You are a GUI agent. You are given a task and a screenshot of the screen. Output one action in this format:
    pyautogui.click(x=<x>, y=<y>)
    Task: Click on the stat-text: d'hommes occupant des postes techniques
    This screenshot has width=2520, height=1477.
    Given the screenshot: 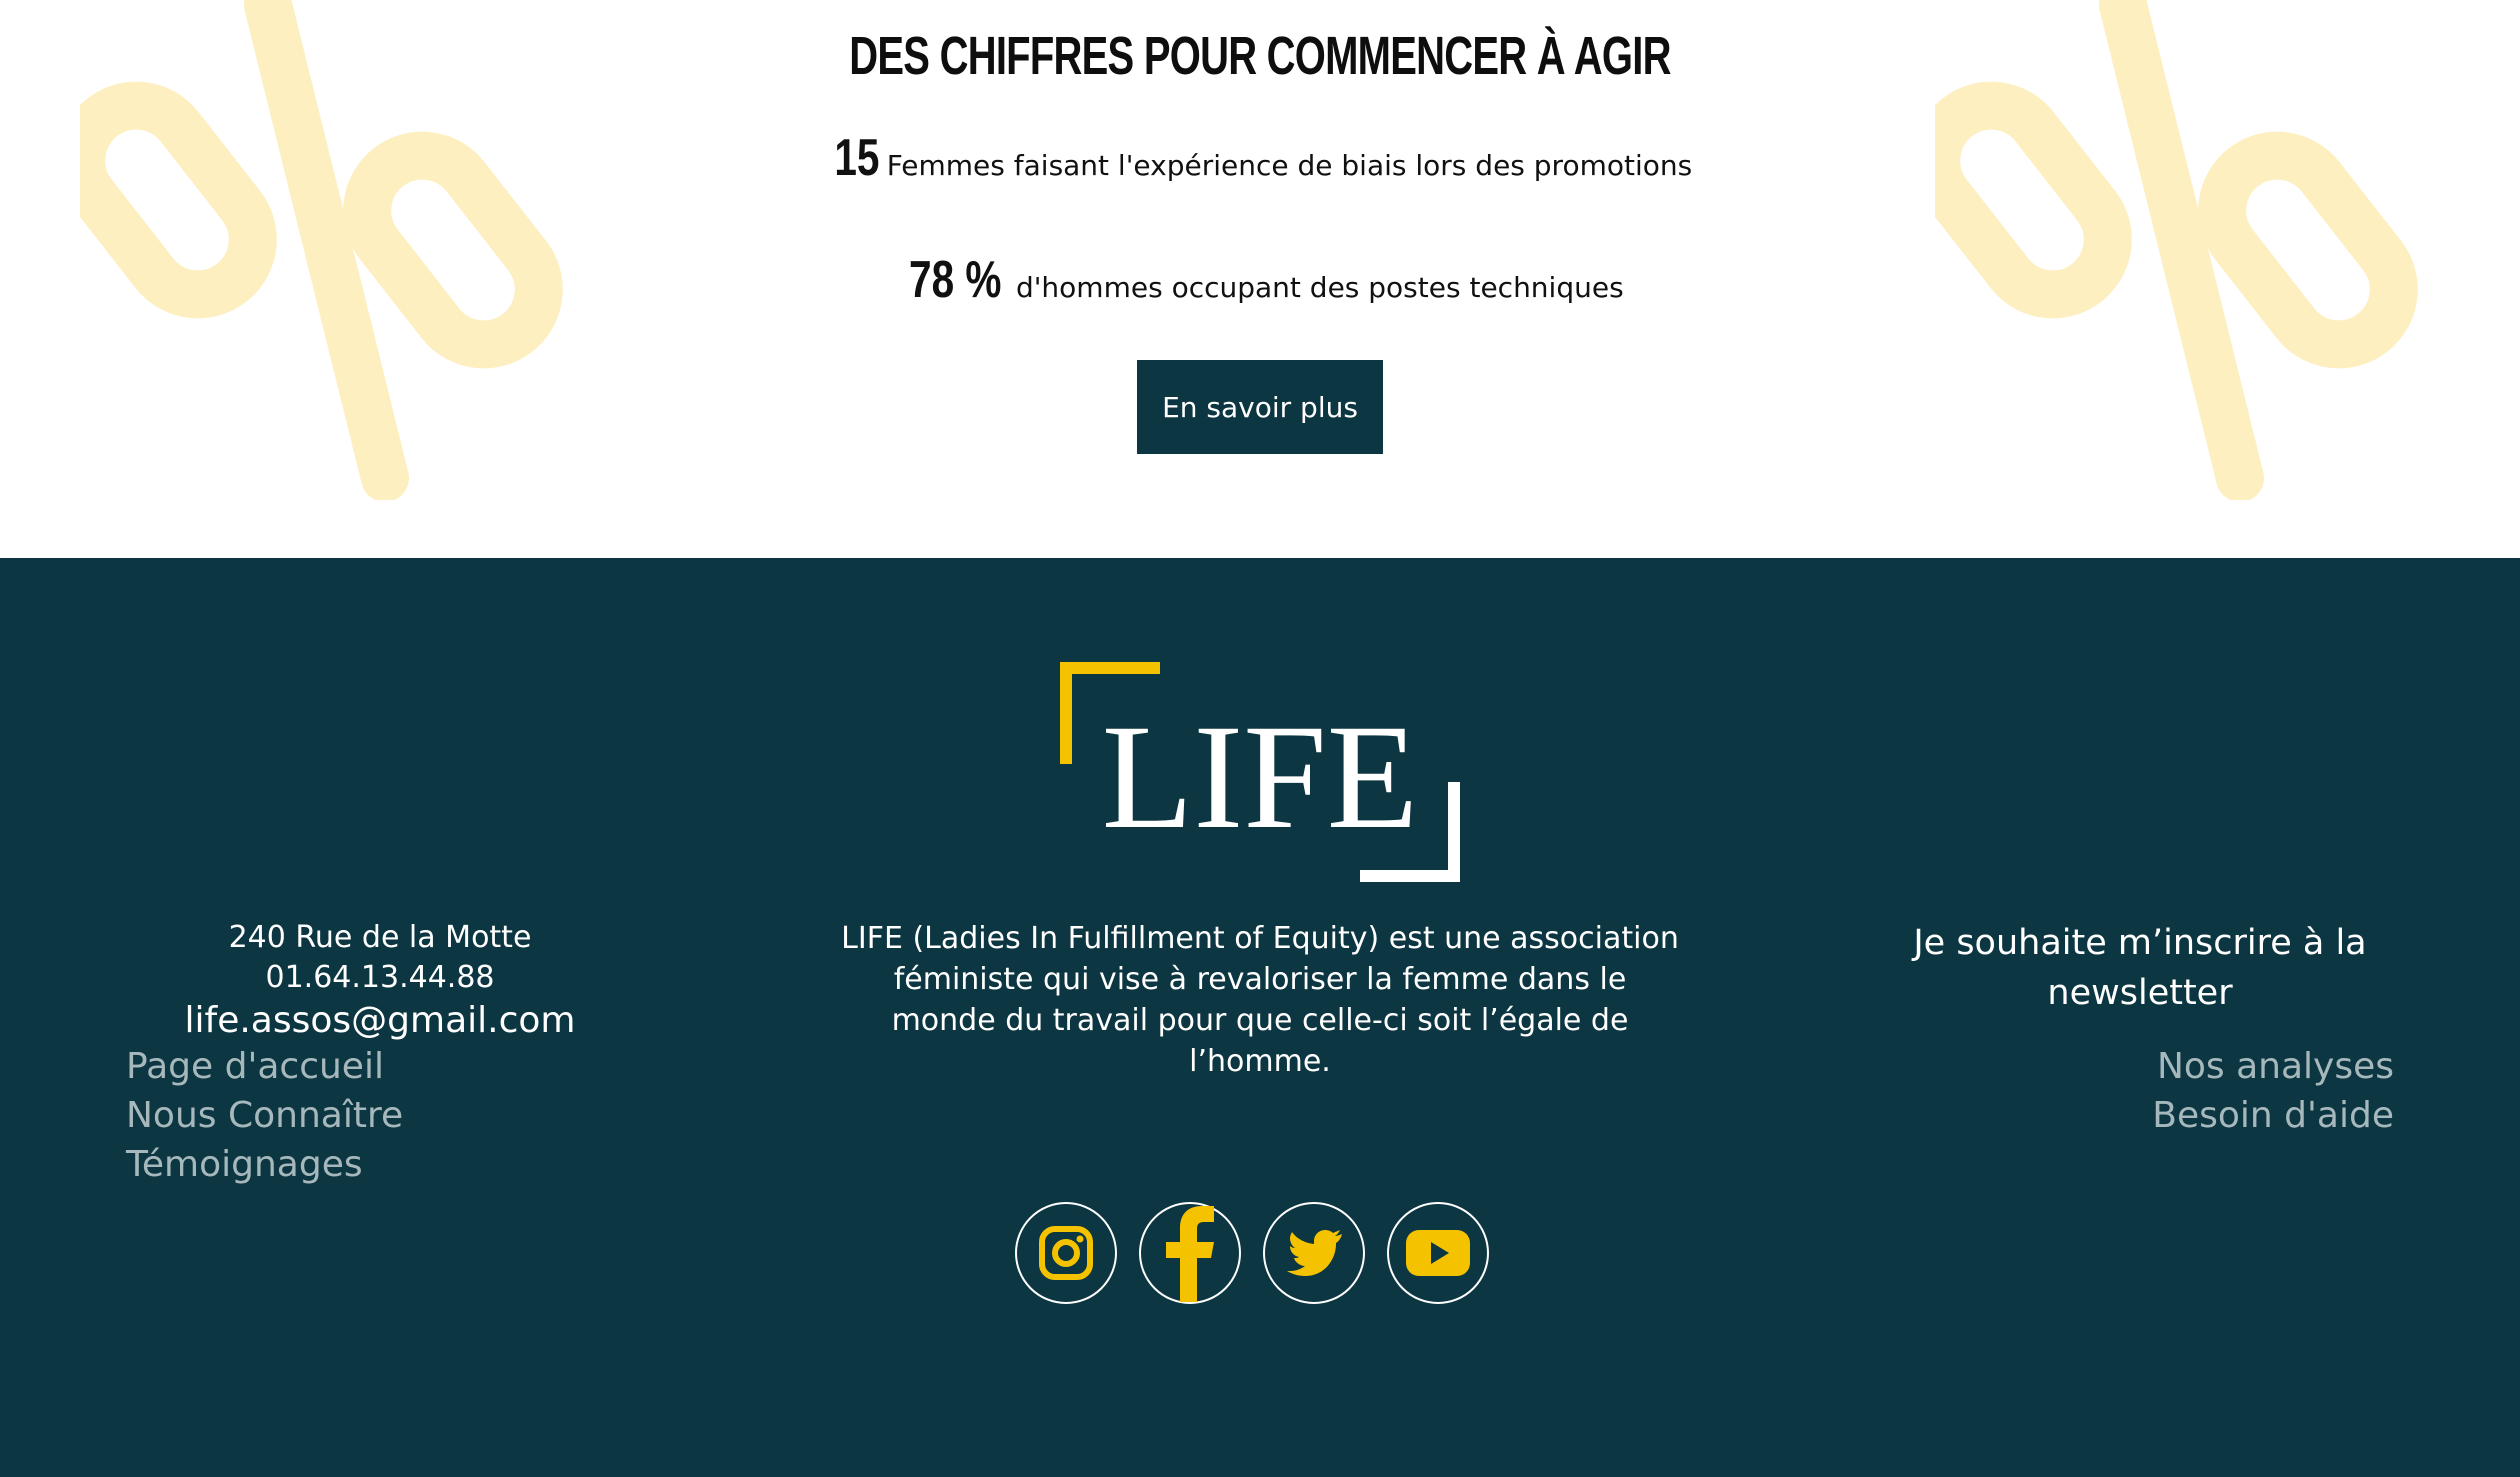 What is the action you would take?
    pyautogui.click(x=1319, y=287)
    